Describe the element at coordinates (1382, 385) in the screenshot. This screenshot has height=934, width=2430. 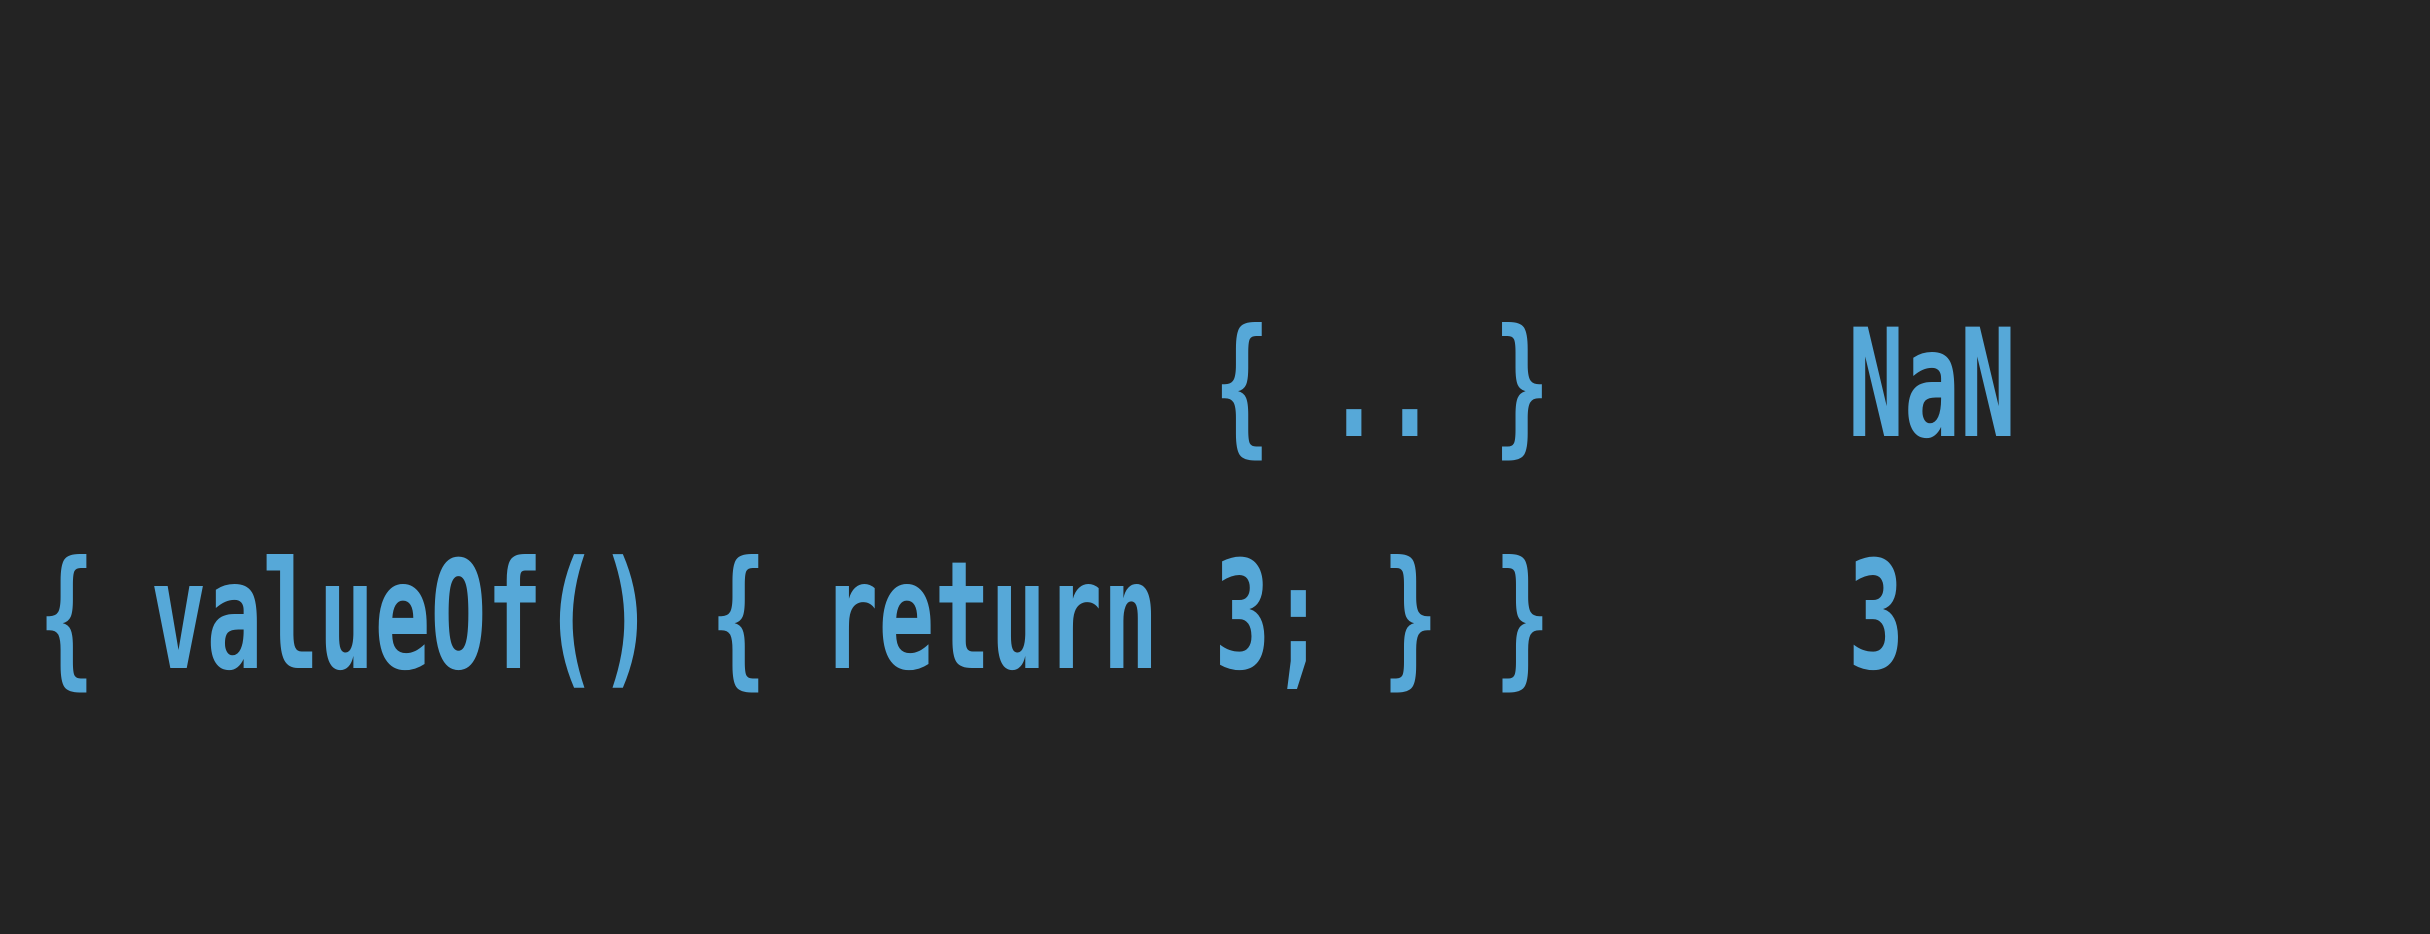
I see `object-expression: { .. }` at that location.